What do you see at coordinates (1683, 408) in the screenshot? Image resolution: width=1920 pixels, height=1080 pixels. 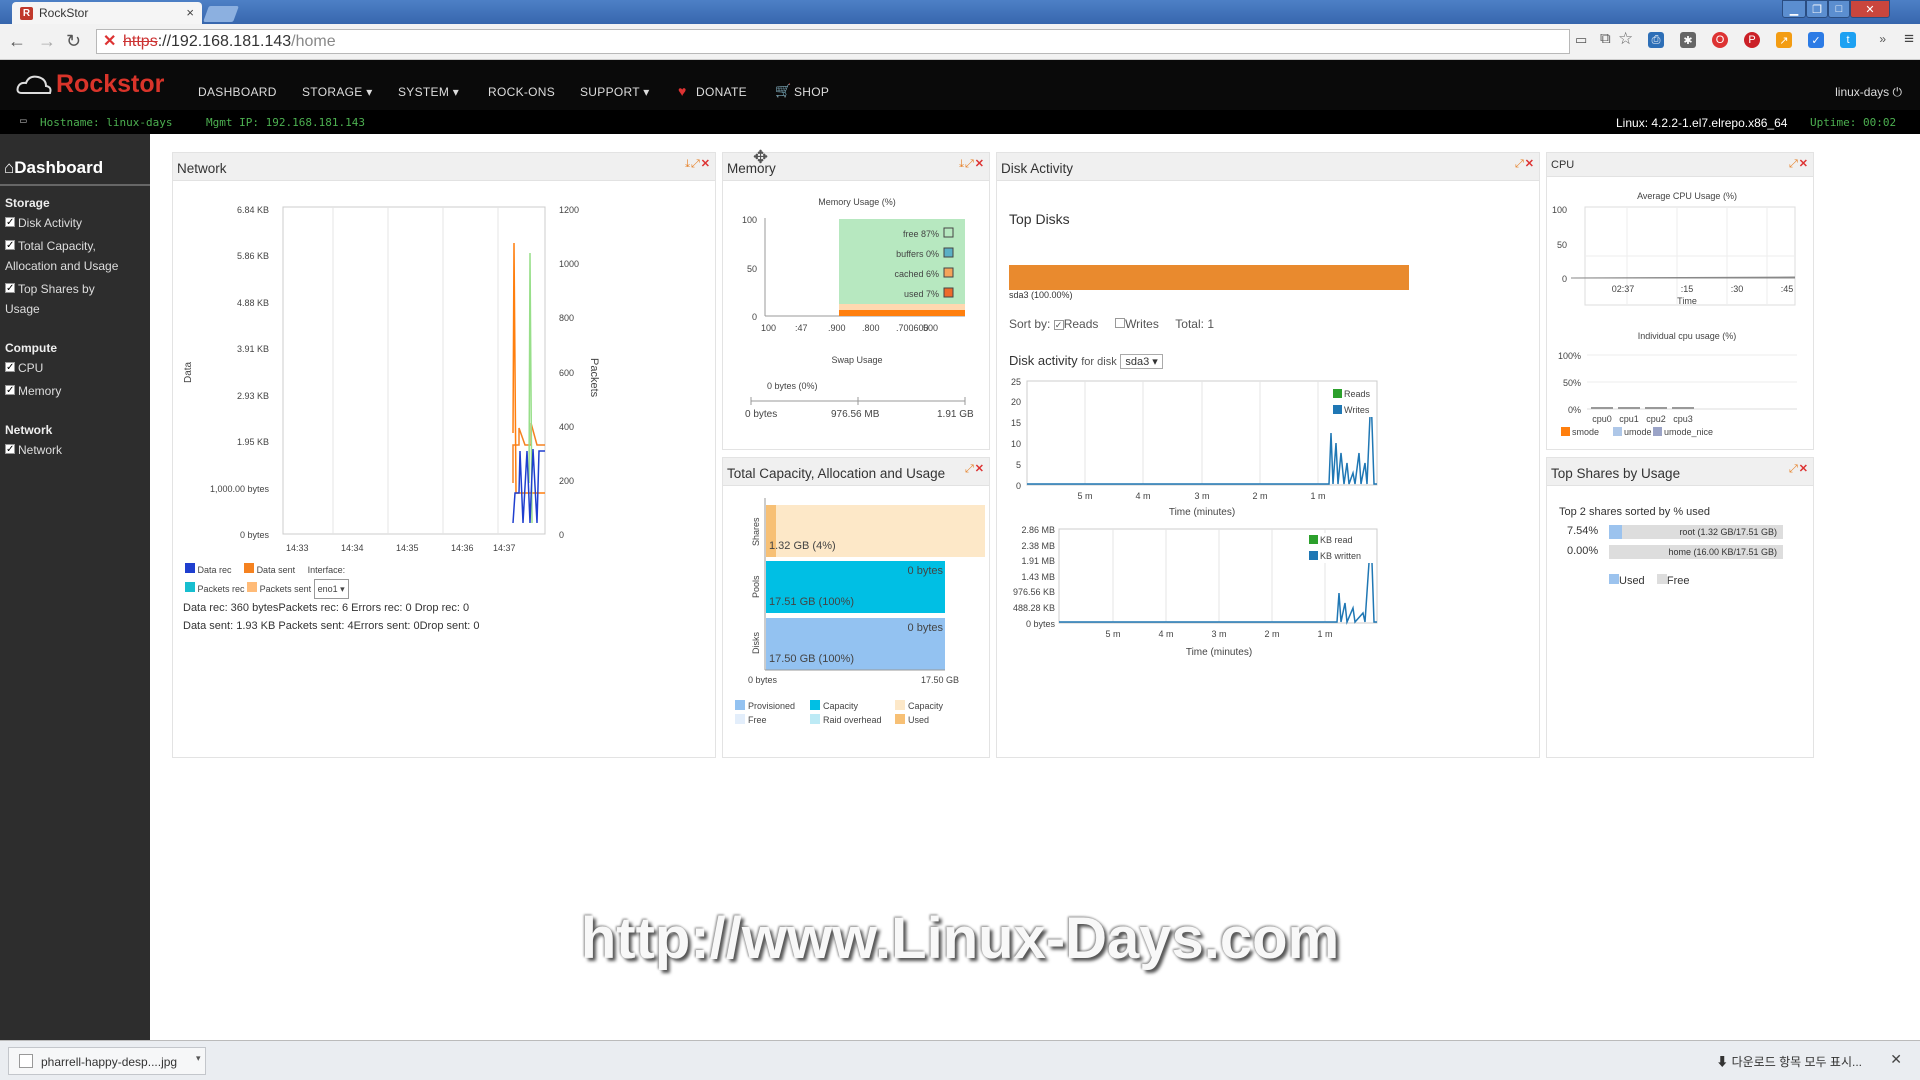 I see `cpu3-bar` at bounding box center [1683, 408].